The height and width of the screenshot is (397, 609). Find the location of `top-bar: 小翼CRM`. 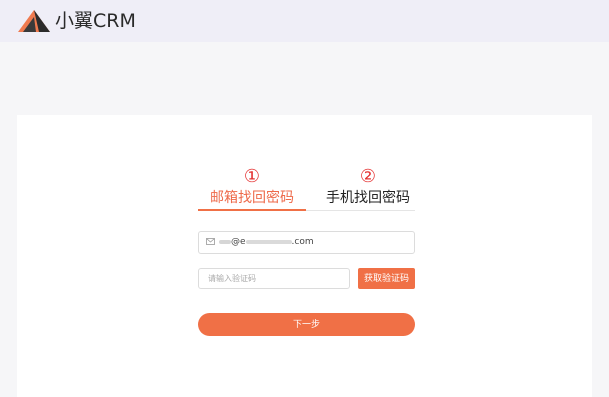

top-bar: 小翼CRM is located at coordinates (304, 21).